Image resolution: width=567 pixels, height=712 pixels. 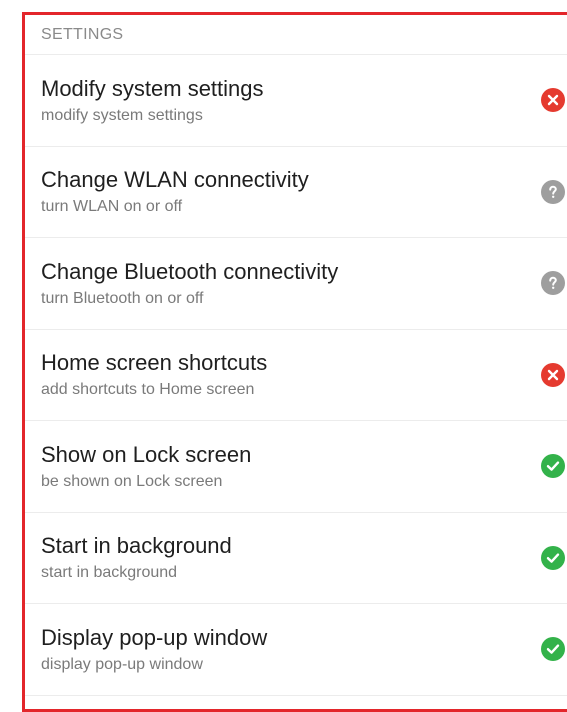 What do you see at coordinates (553, 374) in the screenshot?
I see `x-circle-icon` at bounding box center [553, 374].